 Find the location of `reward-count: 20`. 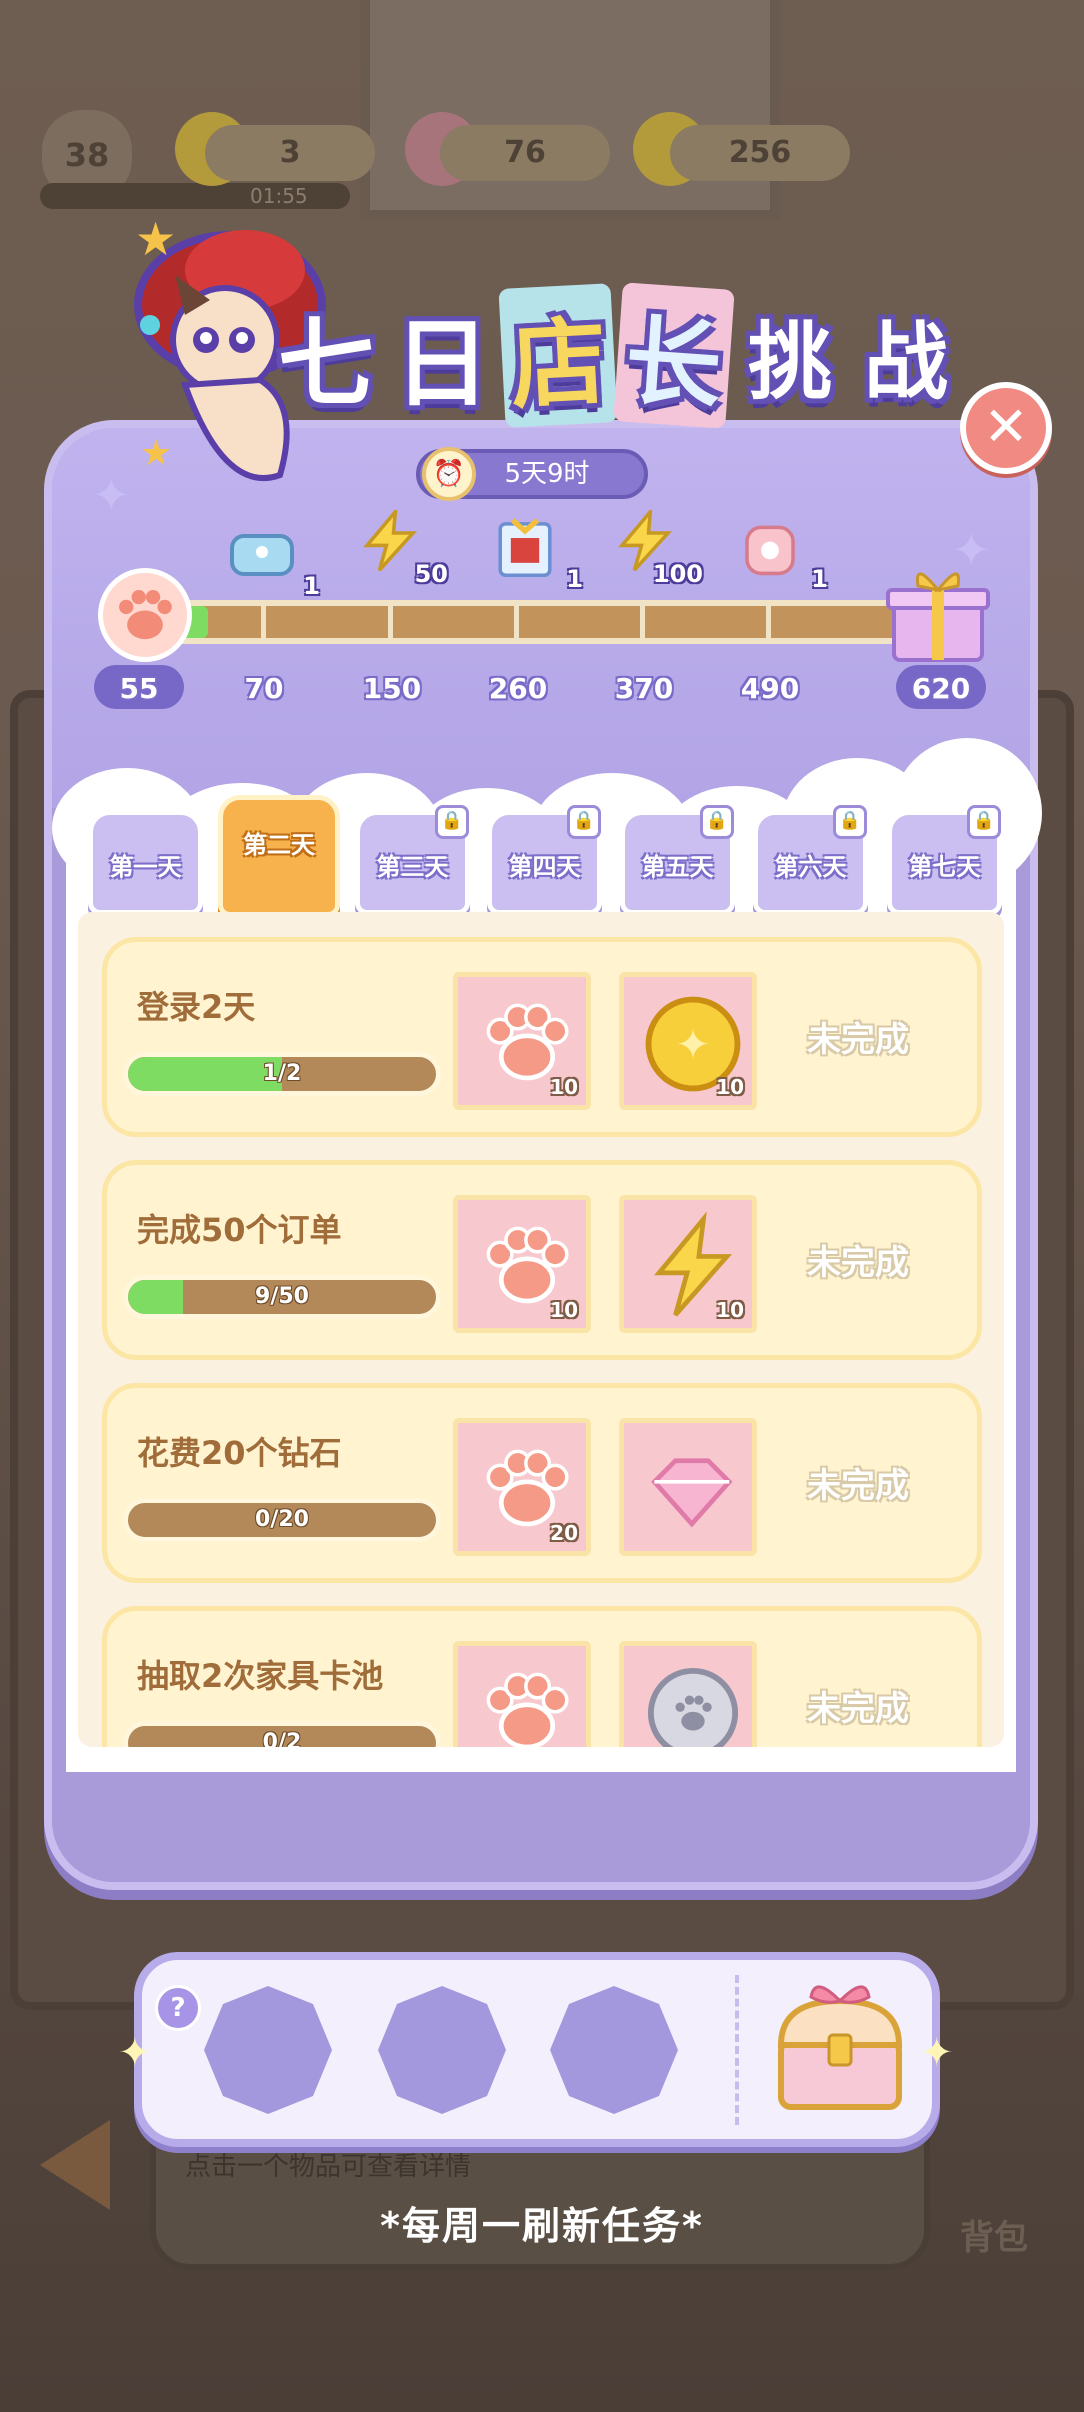

reward-count: 20 is located at coordinates (564, 1533).